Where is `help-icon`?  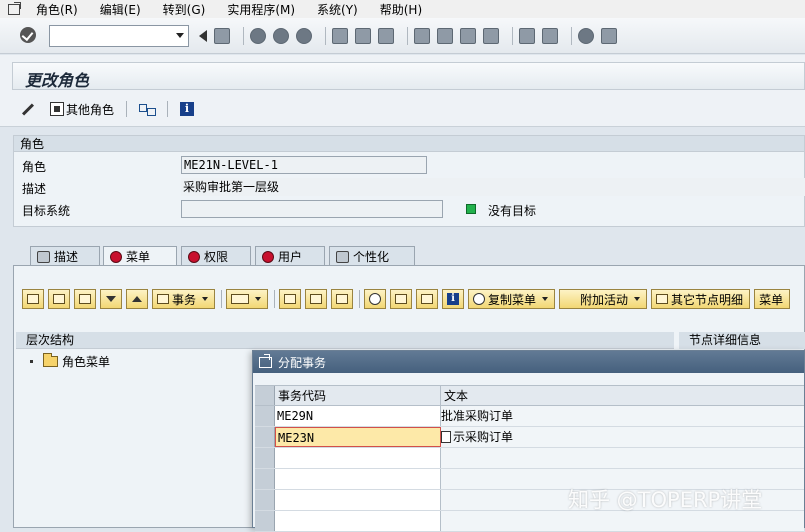
help-icon is located at coordinates (586, 35).